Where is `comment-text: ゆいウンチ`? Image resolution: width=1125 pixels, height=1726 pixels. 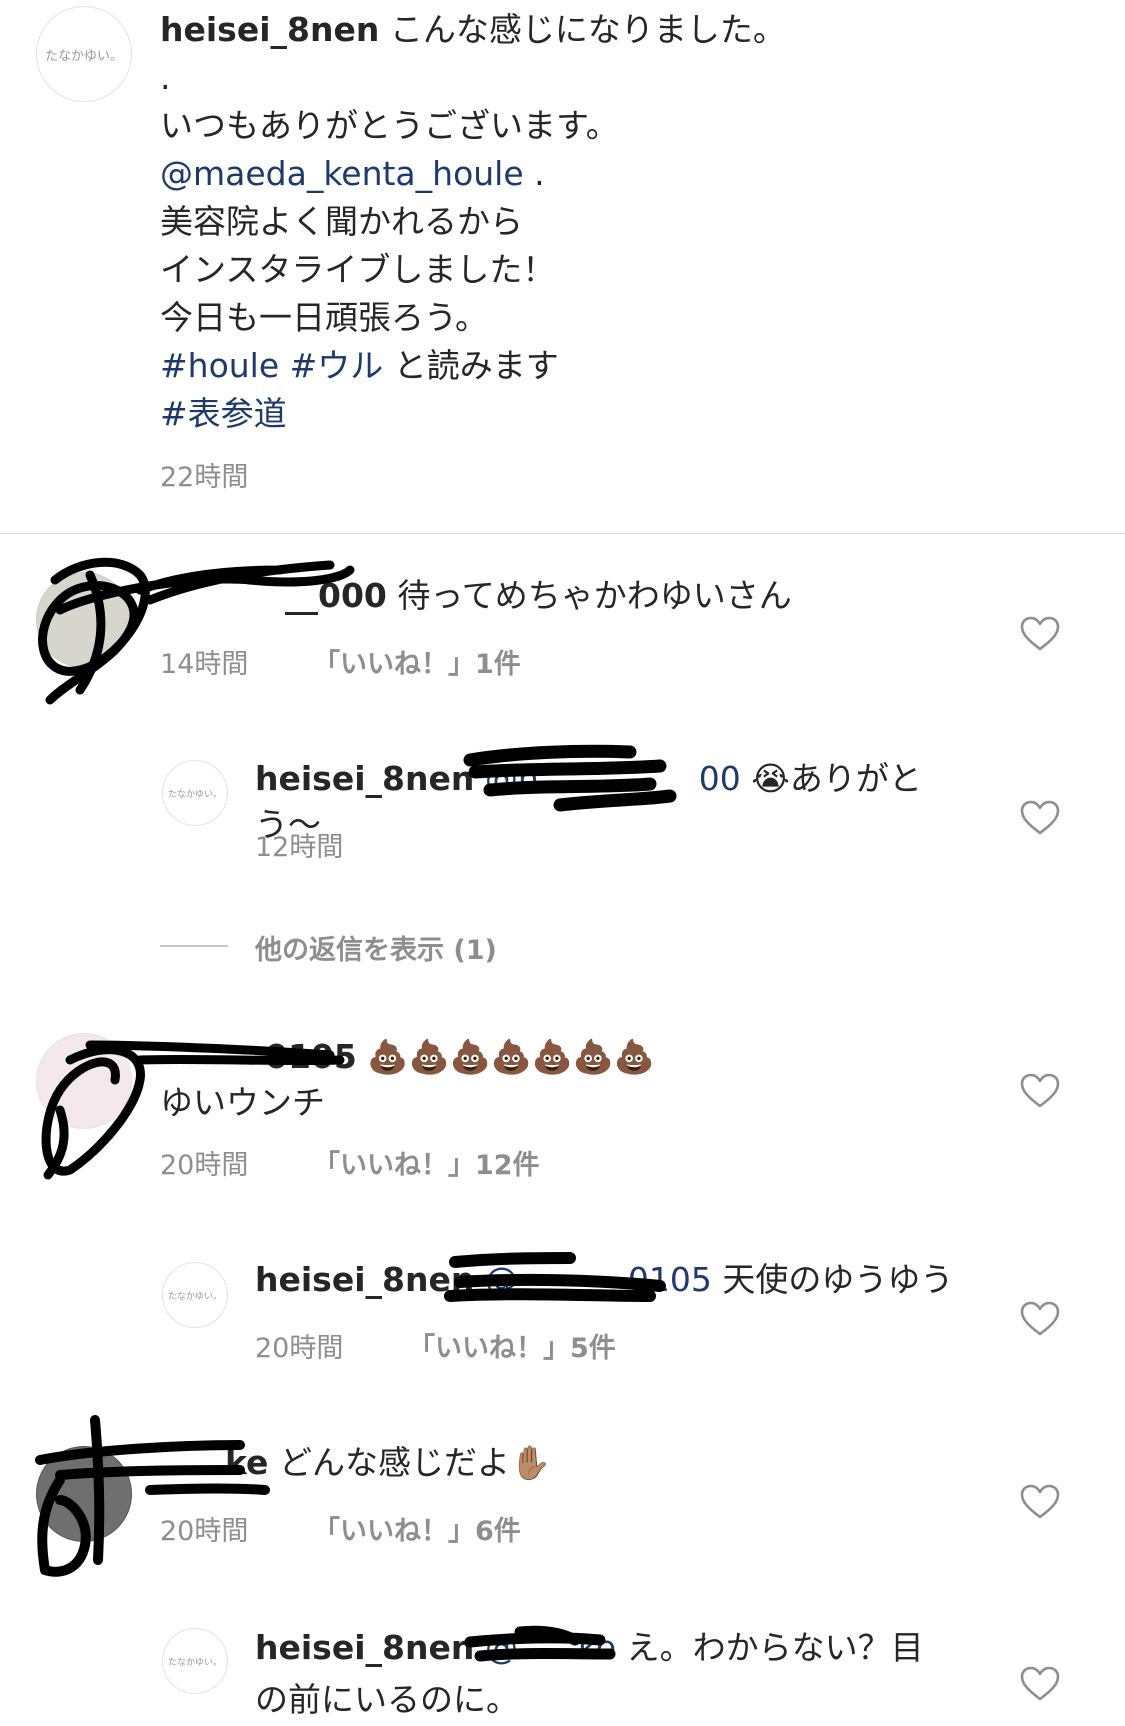
comment-text: ゆいウンチ is located at coordinates (242, 1102).